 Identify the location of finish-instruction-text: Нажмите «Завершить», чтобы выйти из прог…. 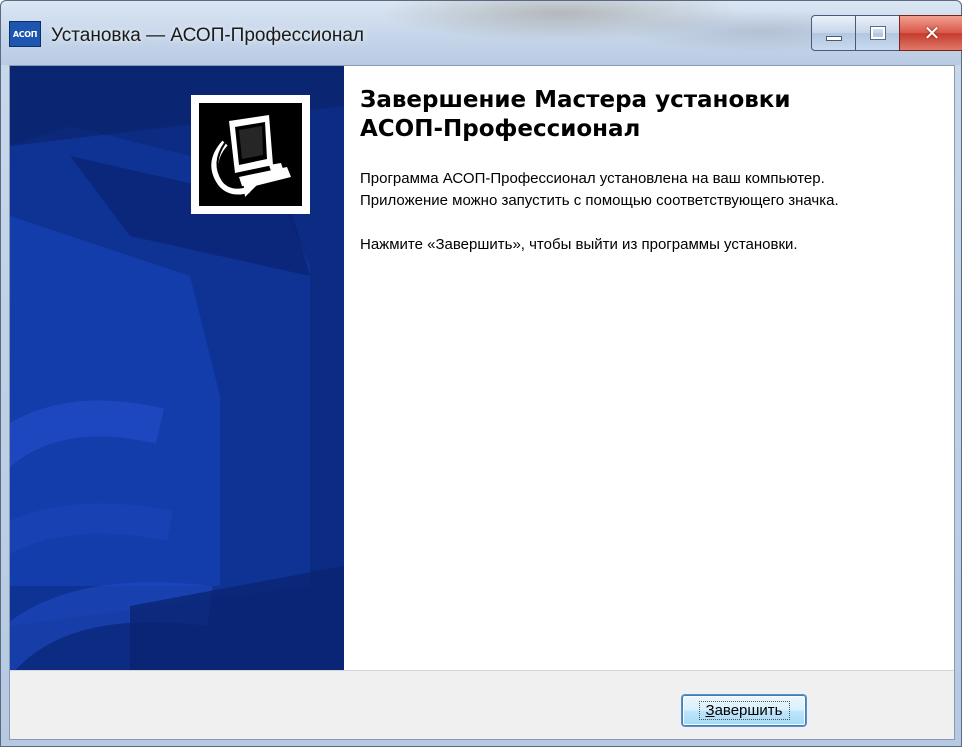
(650, 245).